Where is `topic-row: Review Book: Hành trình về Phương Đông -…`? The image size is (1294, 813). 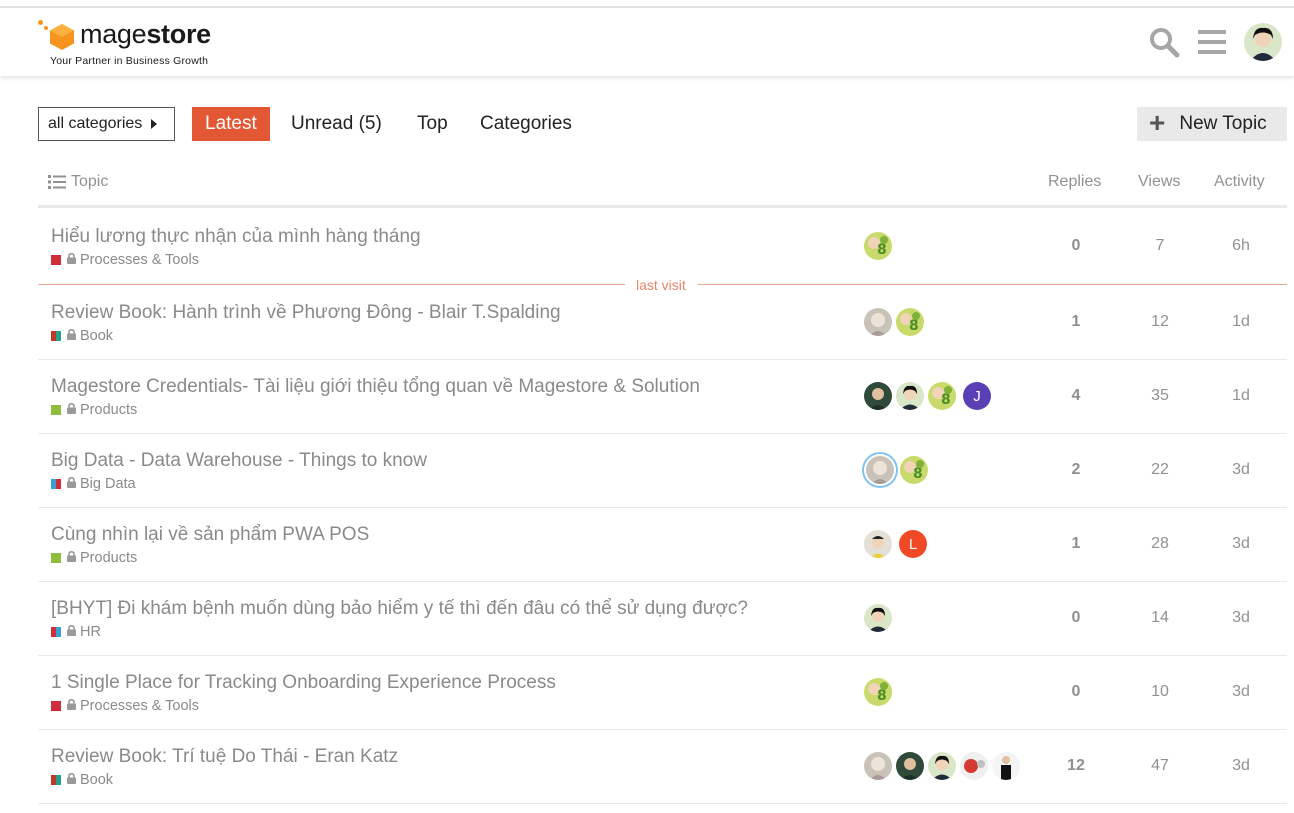
topic-row: Review Book: Hành trình về Phương Đông -… is located at coordinates (662, 323).